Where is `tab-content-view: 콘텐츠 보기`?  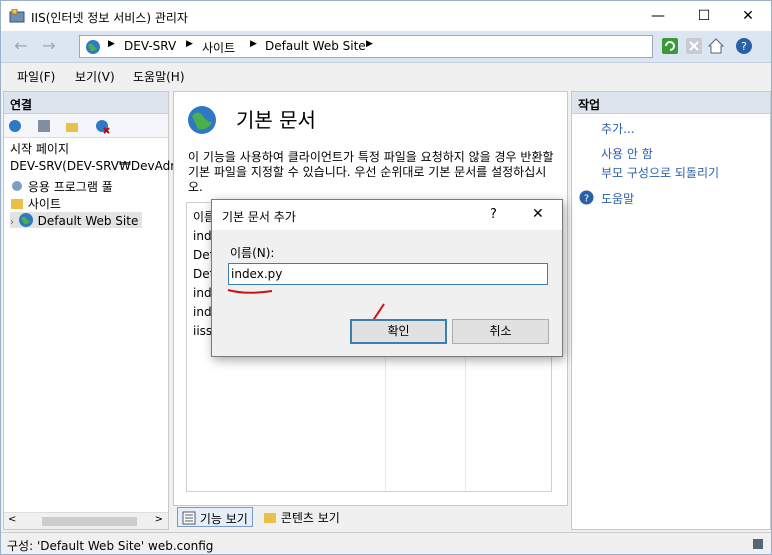
tab-content-view: 콘텐츠 보기 is located at coordinates (301, 517).